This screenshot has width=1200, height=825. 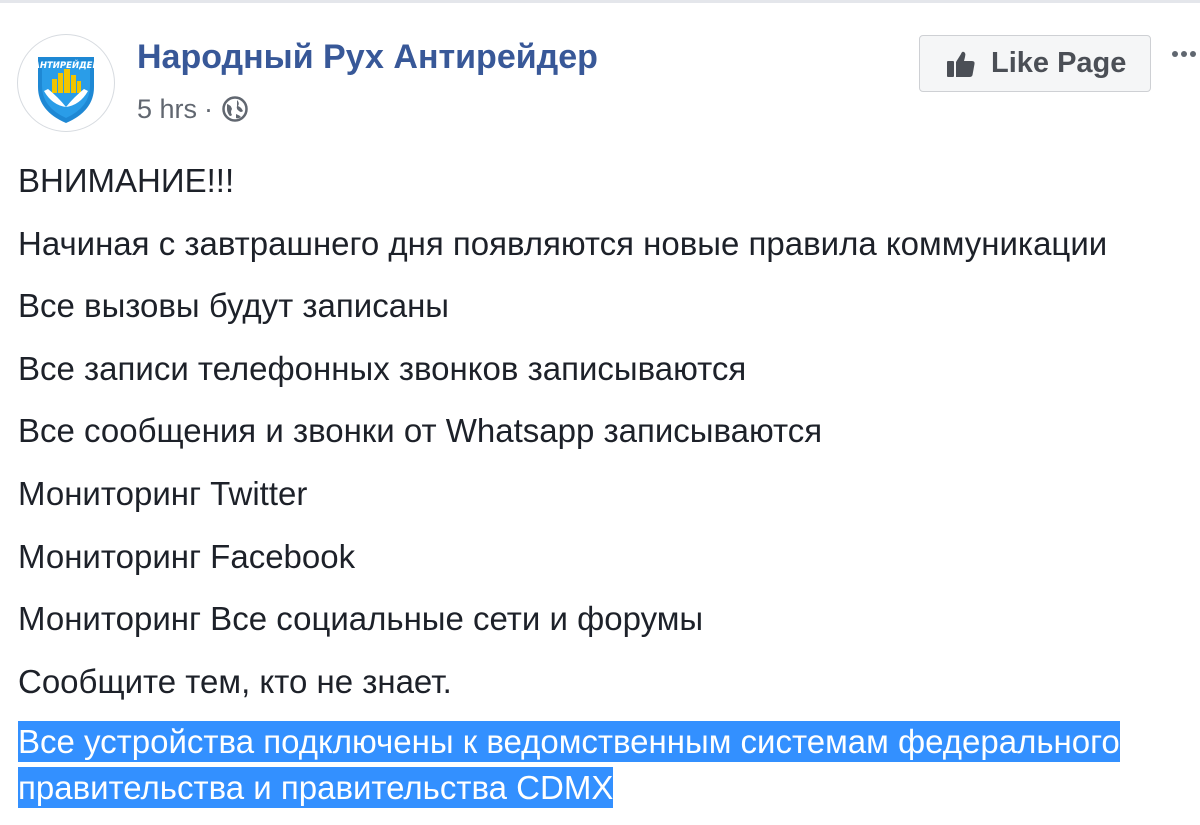 I want to click on antireider-logo-icon: АНТИРЕЙДЕР, so click(x=66, y=83).